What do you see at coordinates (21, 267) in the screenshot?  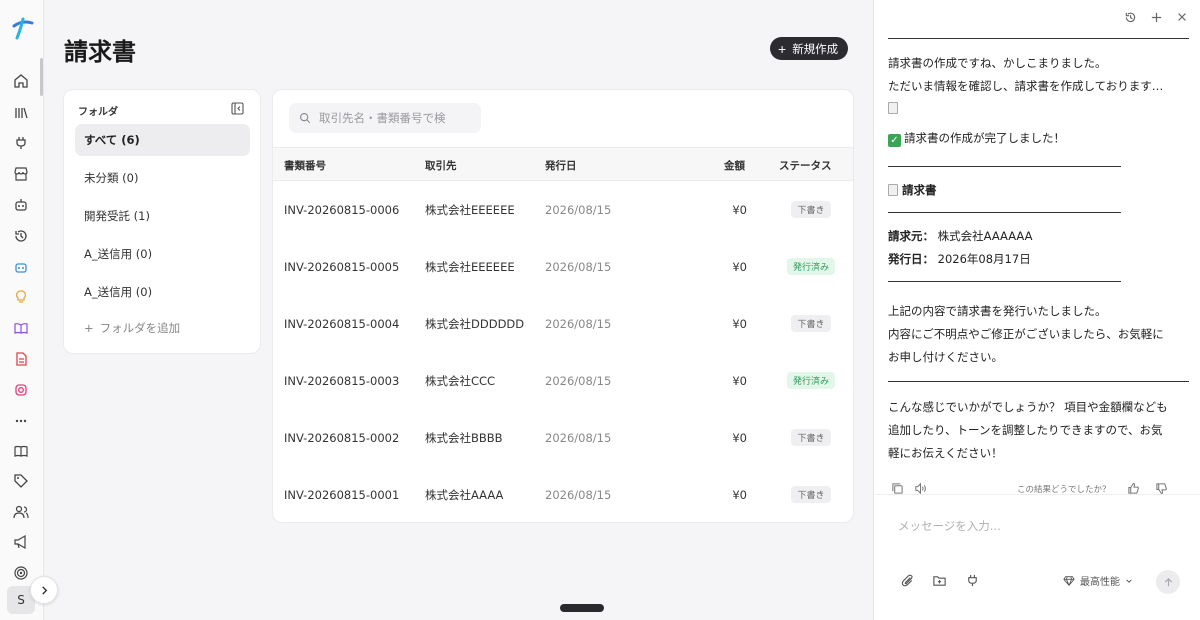 I see `assistant-icon` at bounding box center [21, 267].